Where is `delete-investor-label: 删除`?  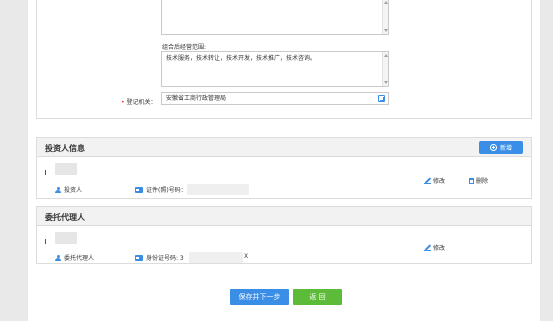 delete-investor-label: 删除 is located at coordinates (482, 181).